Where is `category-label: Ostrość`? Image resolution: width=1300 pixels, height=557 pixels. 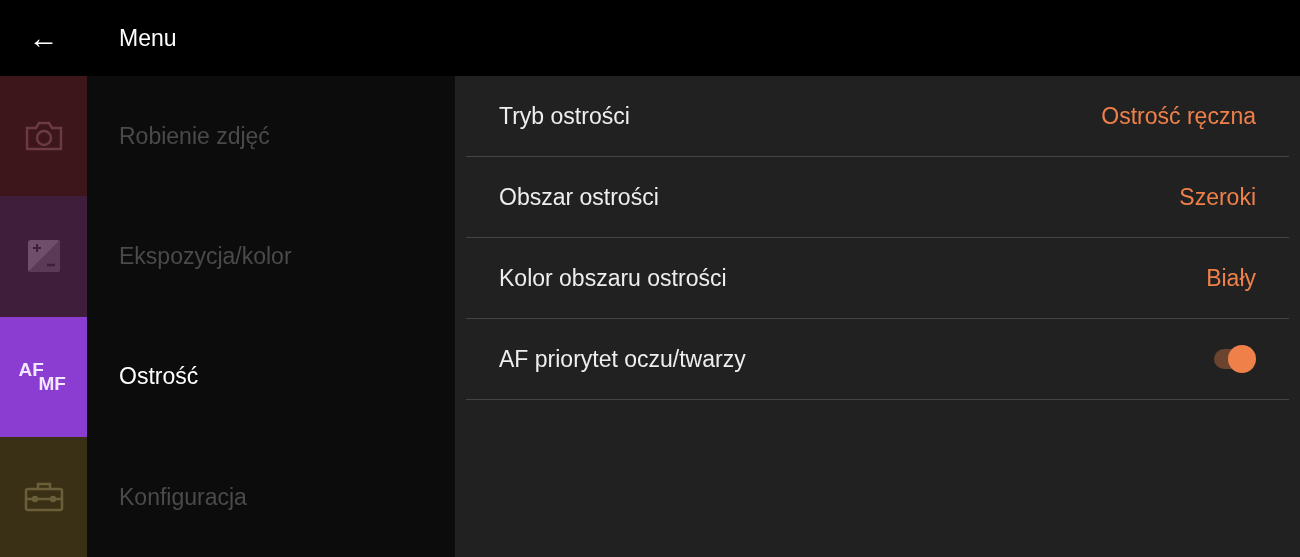 category-label: Ostrość is located at coordinates (159, 376).